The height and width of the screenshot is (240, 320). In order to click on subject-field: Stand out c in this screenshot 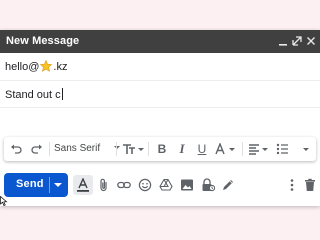, I will do `click(160, 94)`.